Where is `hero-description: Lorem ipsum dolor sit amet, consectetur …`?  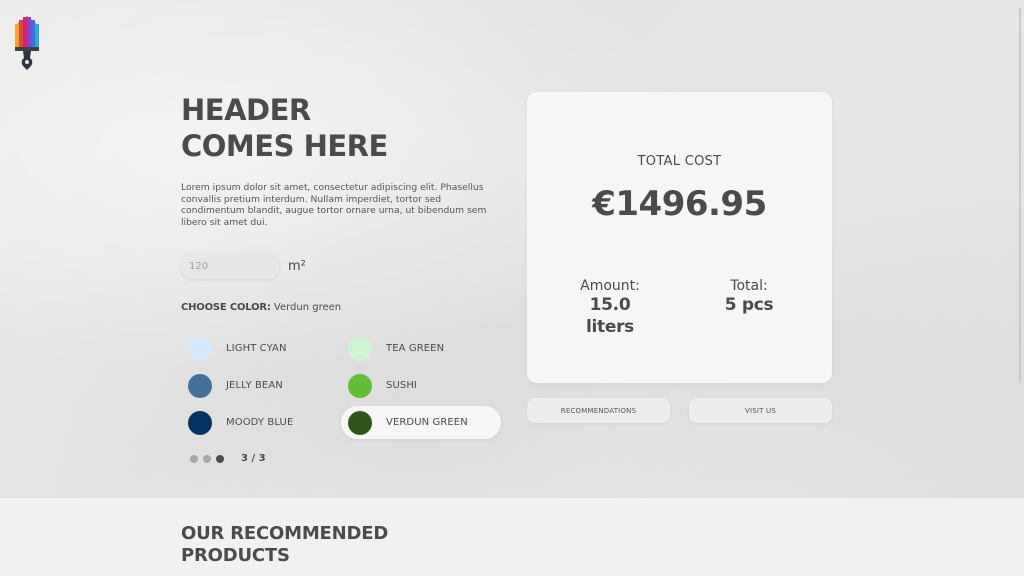
hero-description: Lorem ipsum dolor sit amet, consectetur … is located at coordinates (334, 205).